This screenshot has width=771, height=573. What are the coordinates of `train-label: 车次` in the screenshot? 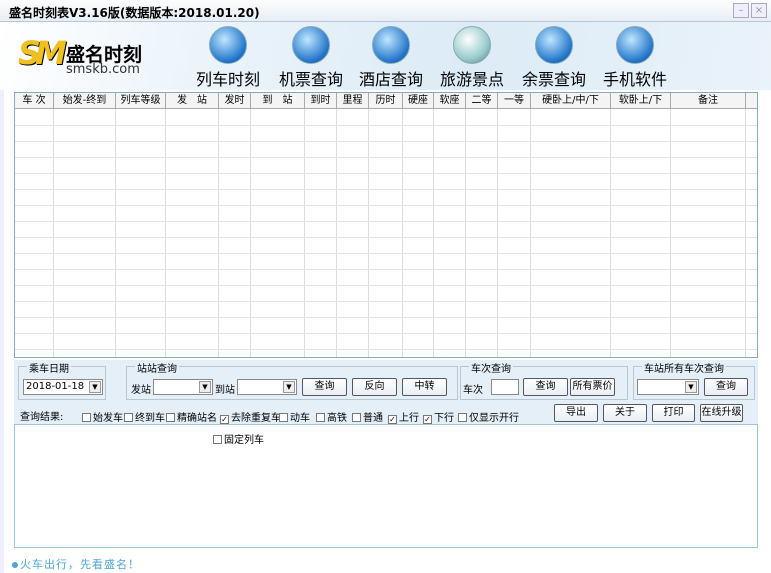 It's located at (473, 390).